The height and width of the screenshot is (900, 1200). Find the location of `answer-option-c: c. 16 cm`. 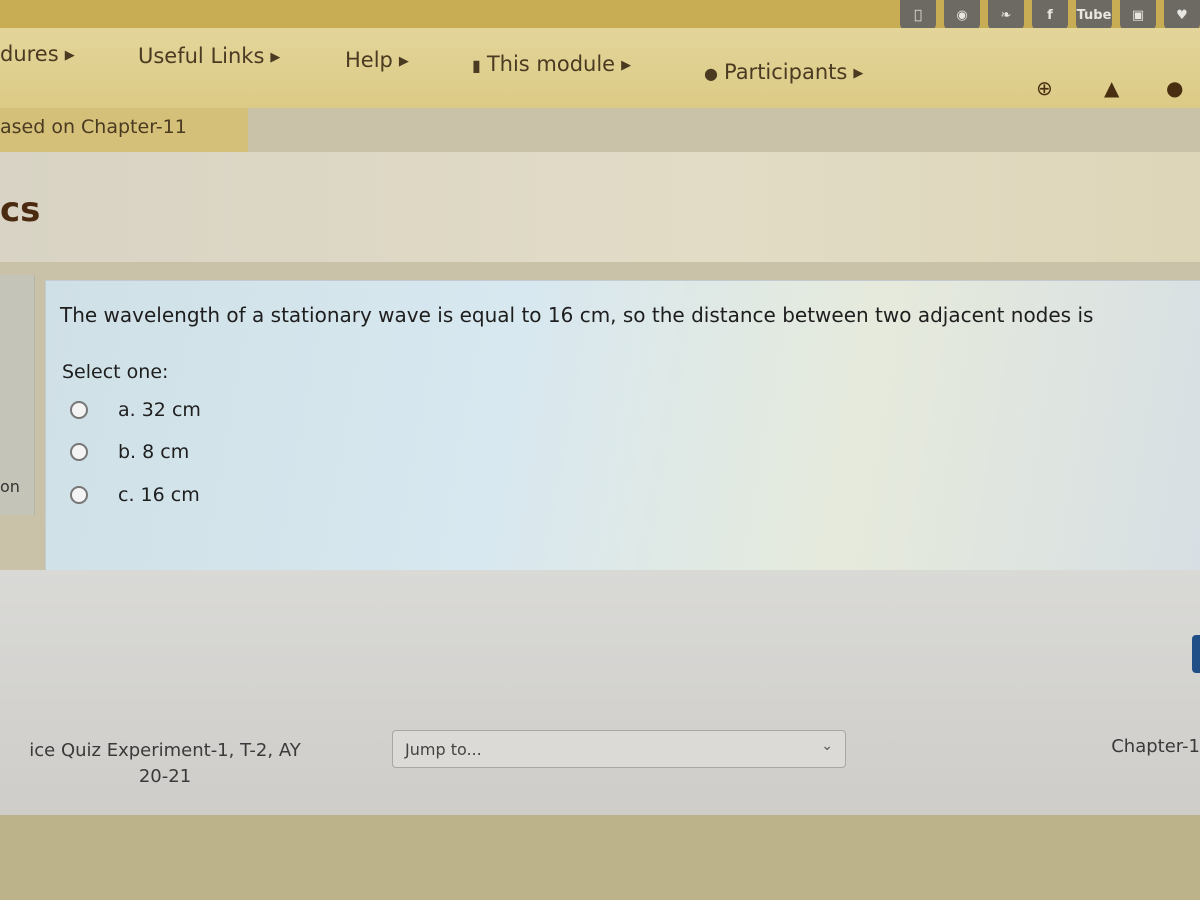

answer-option-c: c. 16 cm is located at coordinates (135, 495).